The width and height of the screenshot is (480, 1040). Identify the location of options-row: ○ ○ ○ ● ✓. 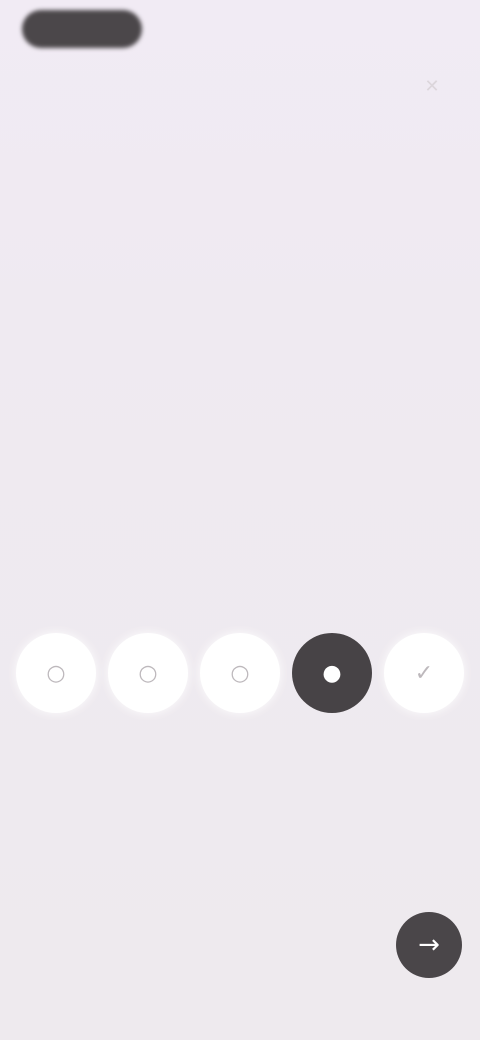
(240, 673).